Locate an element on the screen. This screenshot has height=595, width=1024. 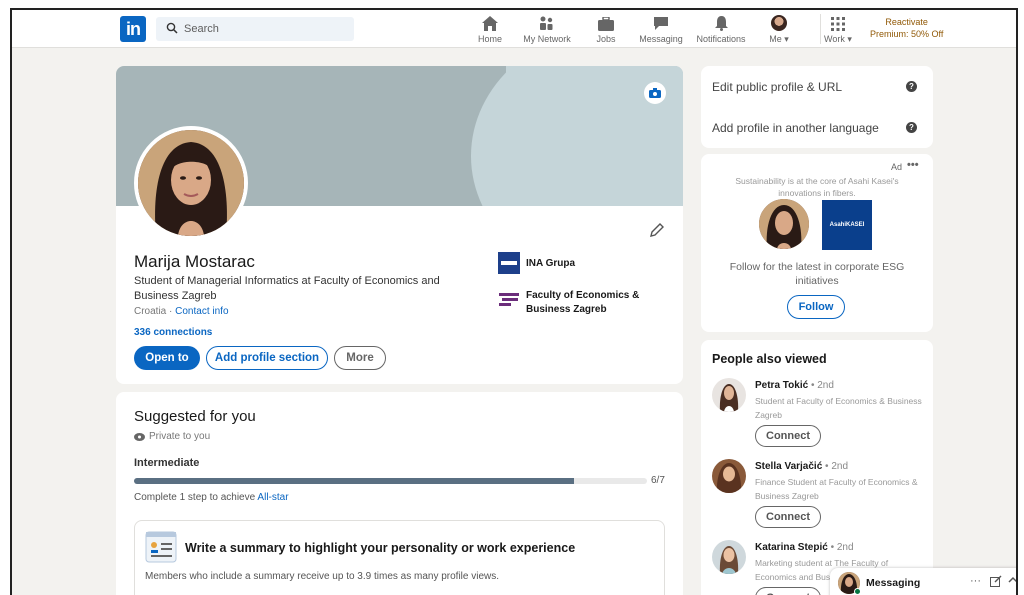
nav-messaging-label: Messaging is located at coordinates (661, 39).